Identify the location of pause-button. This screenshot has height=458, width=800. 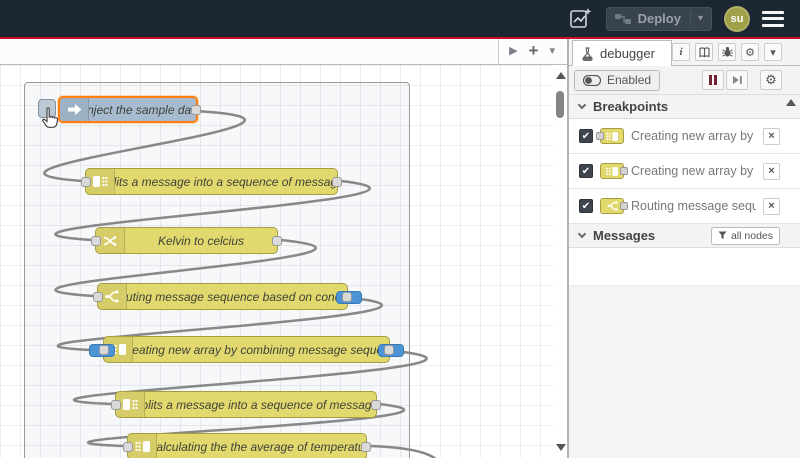
(713, 80).